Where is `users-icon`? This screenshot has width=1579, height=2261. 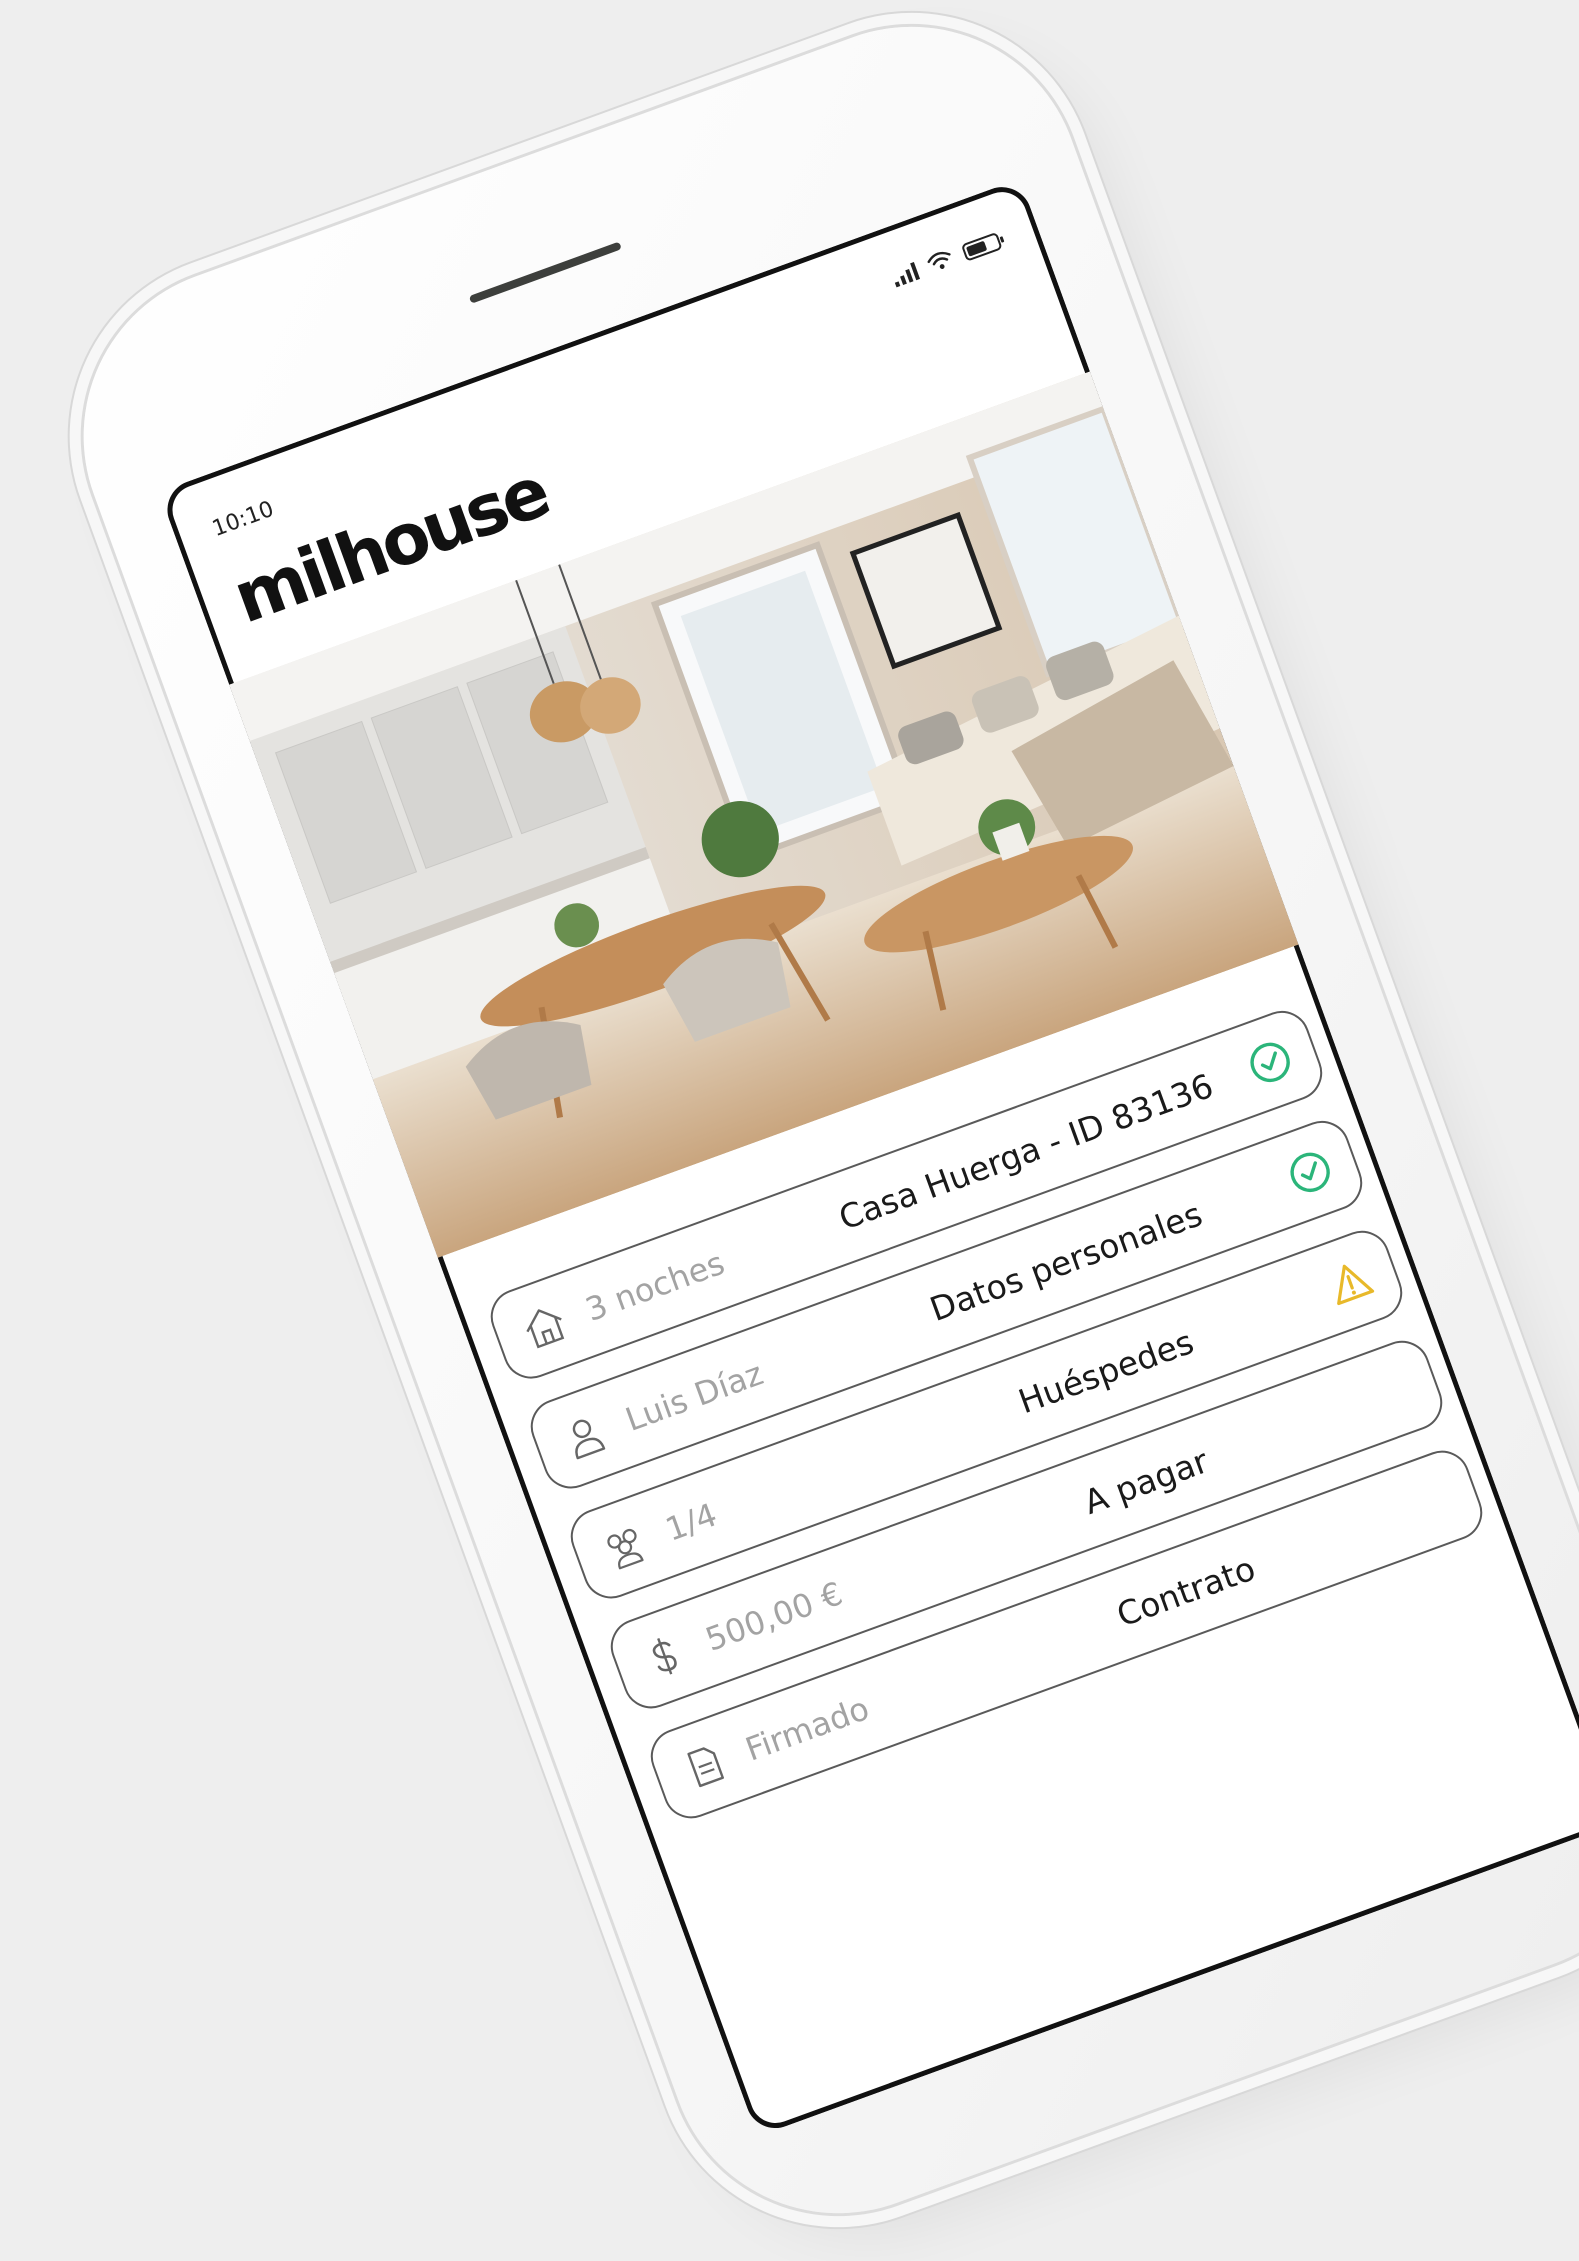
users-icon is located at coordinates (625, 1549).